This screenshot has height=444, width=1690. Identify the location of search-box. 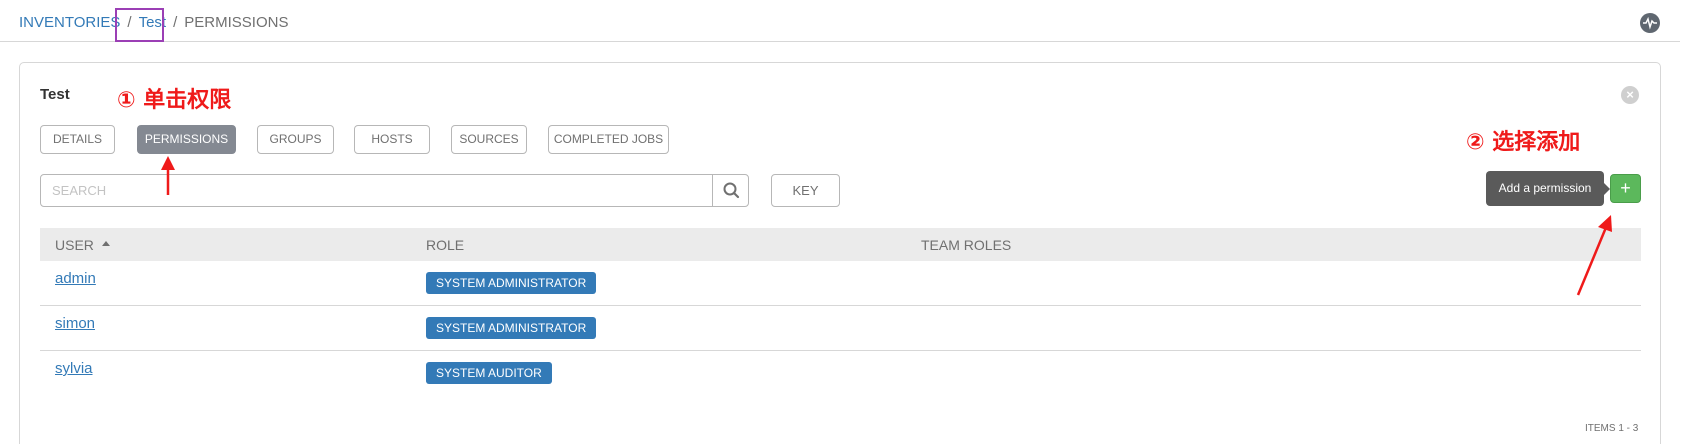
(394, 190).